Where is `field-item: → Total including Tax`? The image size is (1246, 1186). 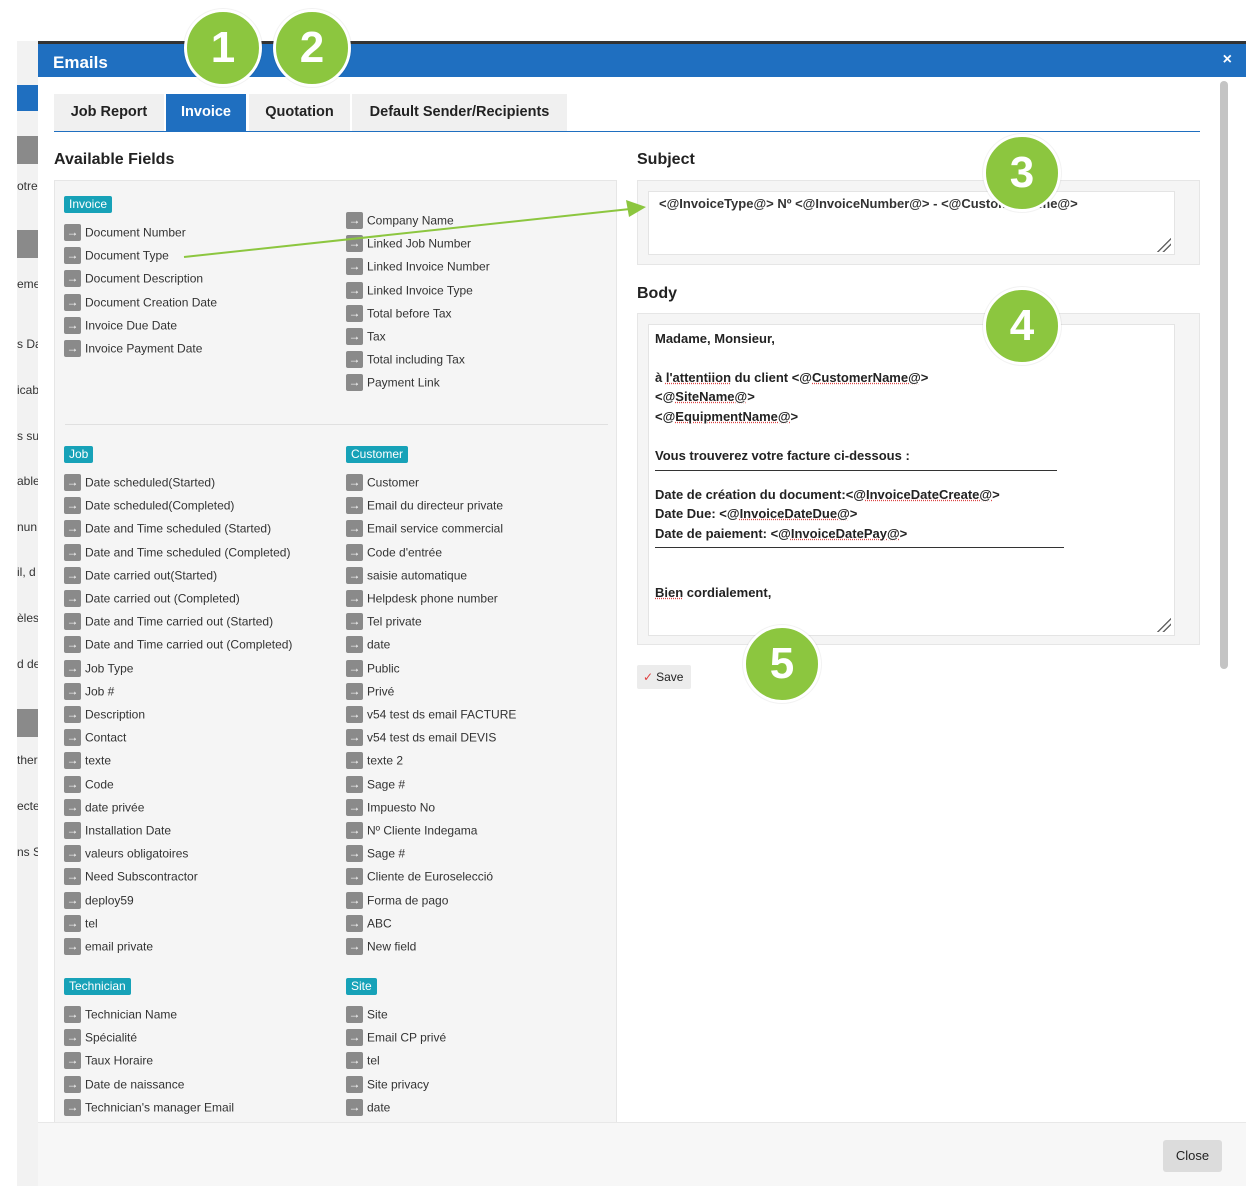 field-item: → Total including Tax is located at coordinates (405, 360).